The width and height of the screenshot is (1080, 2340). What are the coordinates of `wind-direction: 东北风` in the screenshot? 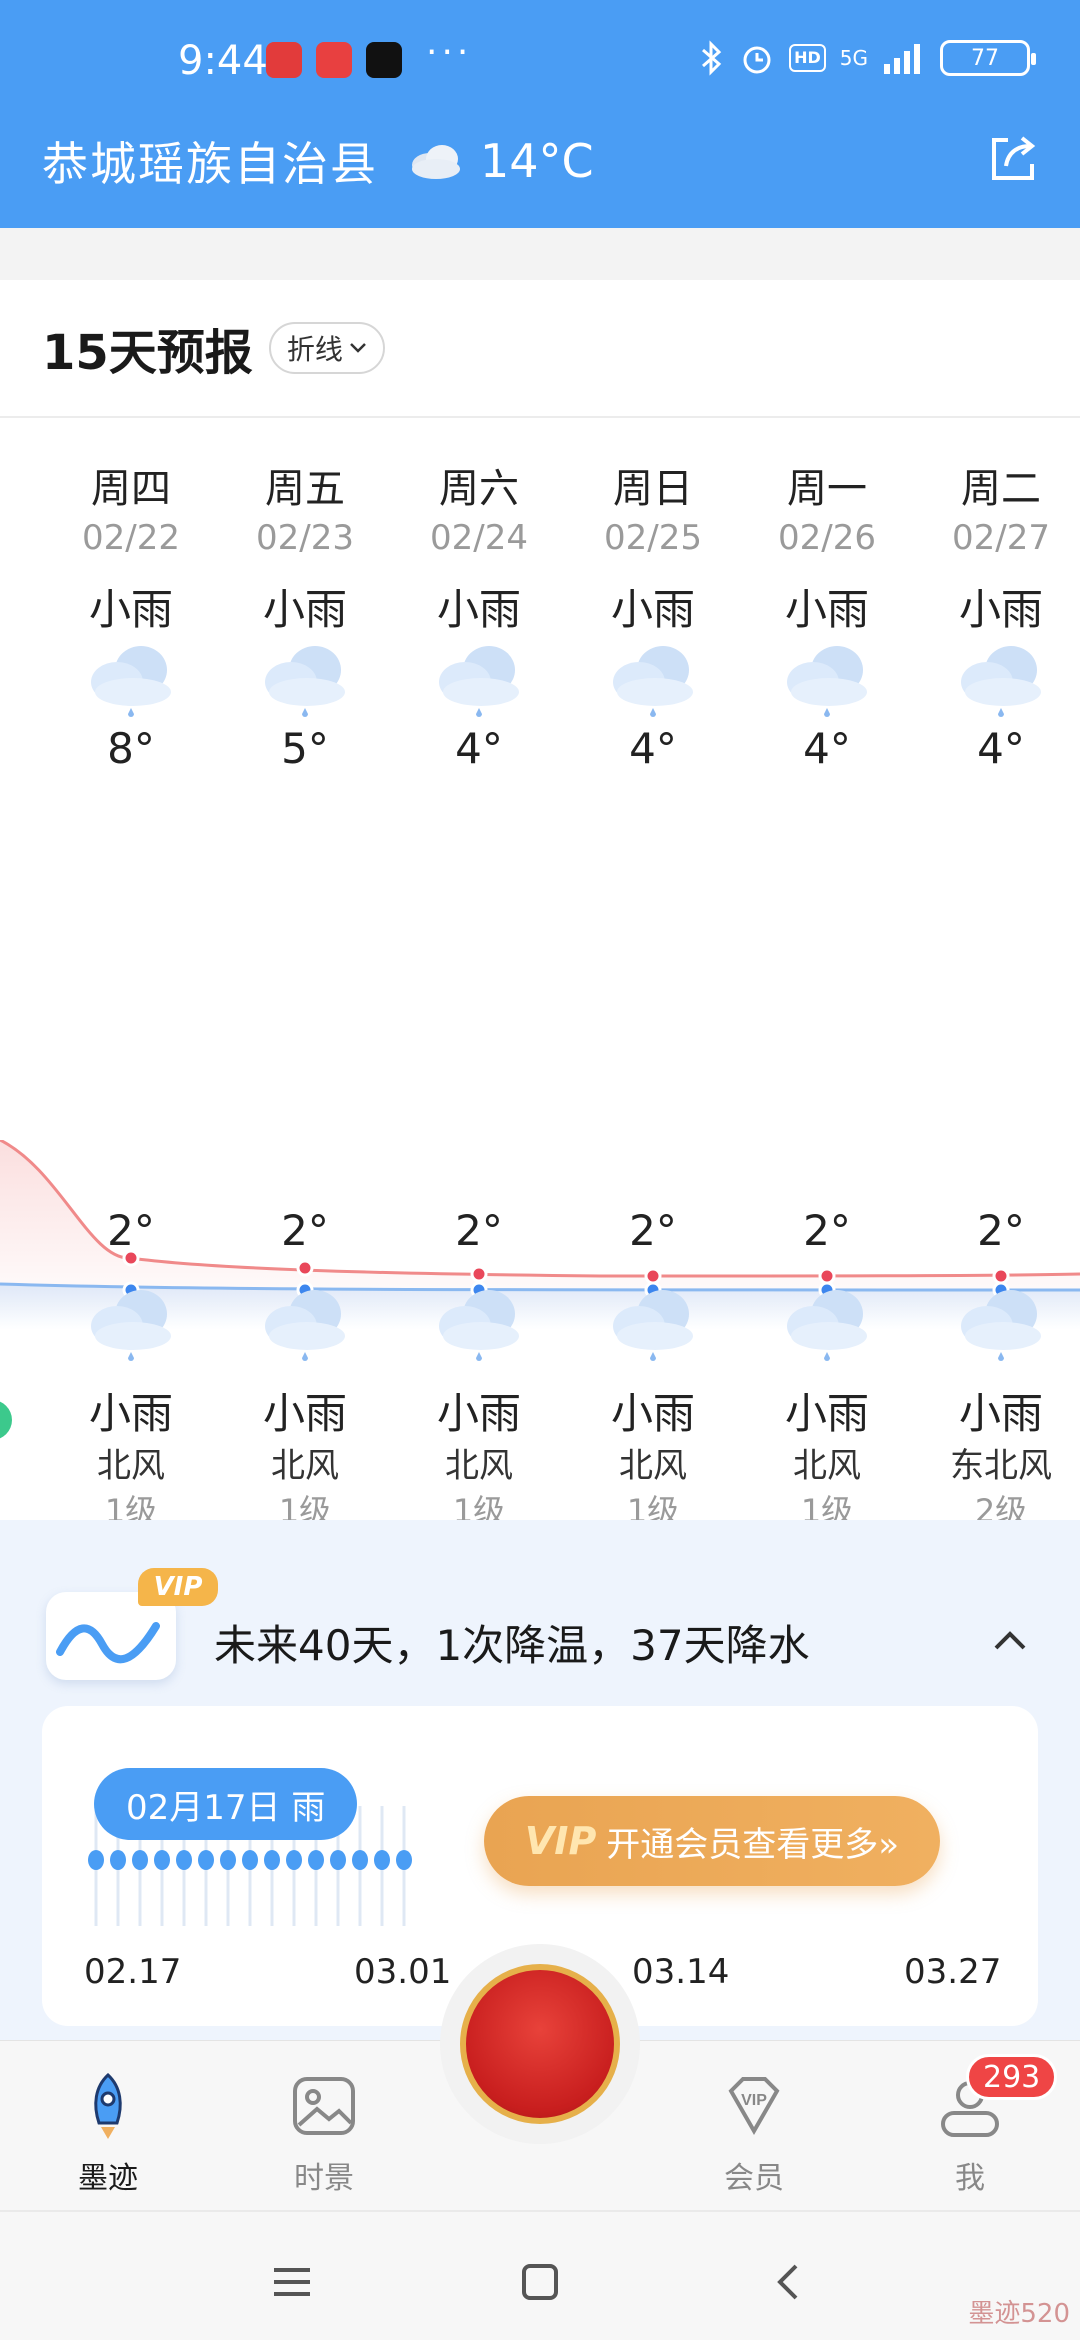 It's located at (1001, 1466).